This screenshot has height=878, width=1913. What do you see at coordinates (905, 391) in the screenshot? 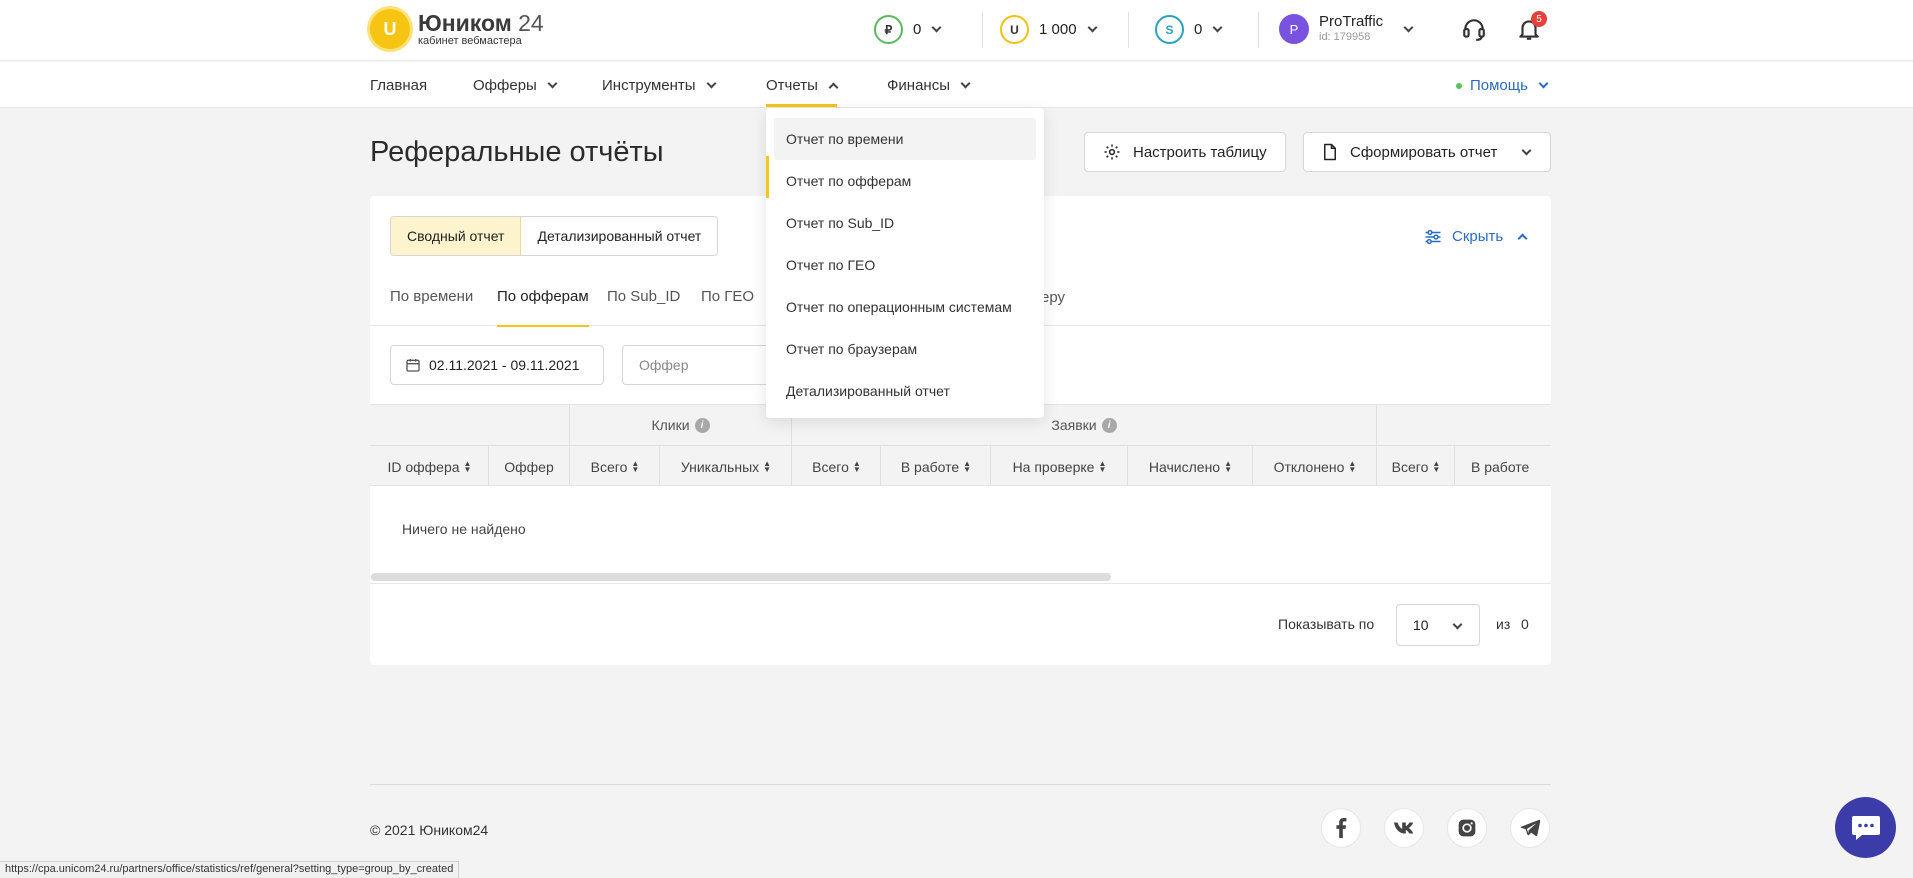
I see `menu-item-detailed-report: Детализированный отчет` at bounding box center [905, 391].